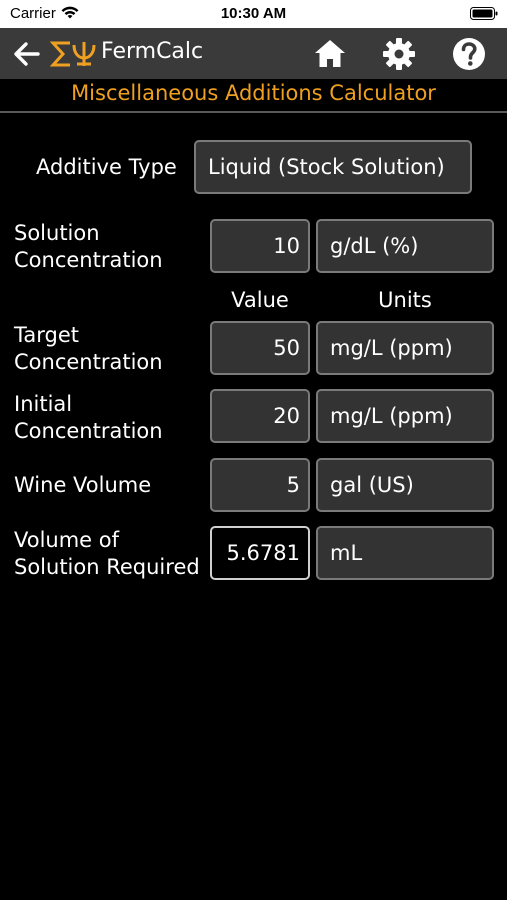  I want to click on back-arrow-icon, so click(27, 54).